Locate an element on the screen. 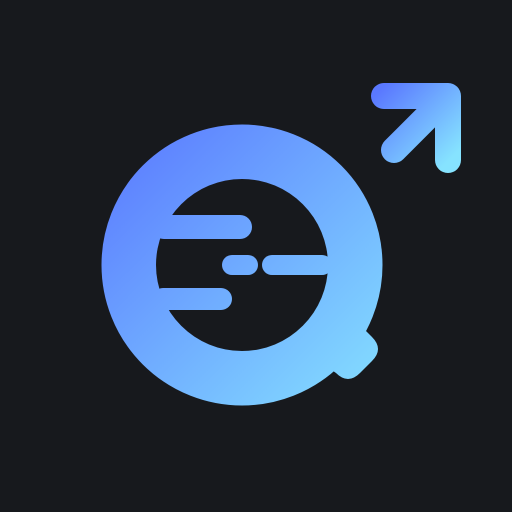  speed-line-middle-long is located at coordinates (297, 265).